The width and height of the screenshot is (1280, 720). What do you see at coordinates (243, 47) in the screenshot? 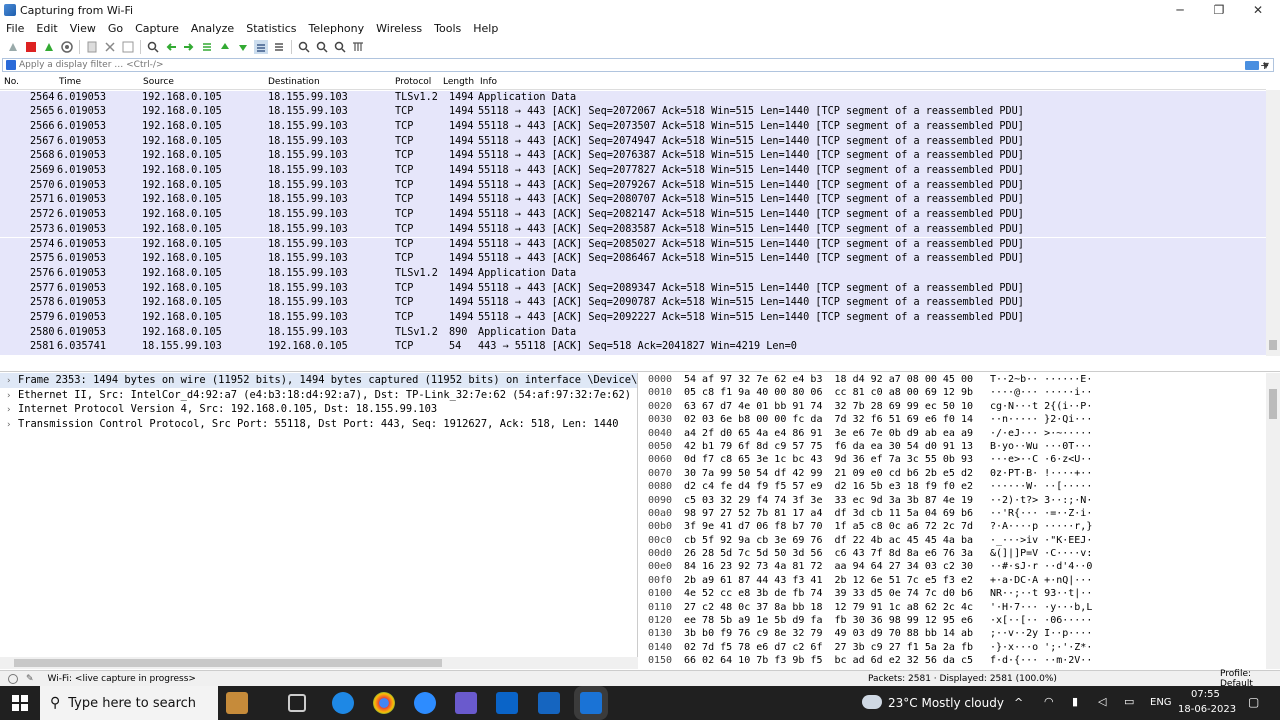
I see `go-last-icon` at bounding box center [243, 47].